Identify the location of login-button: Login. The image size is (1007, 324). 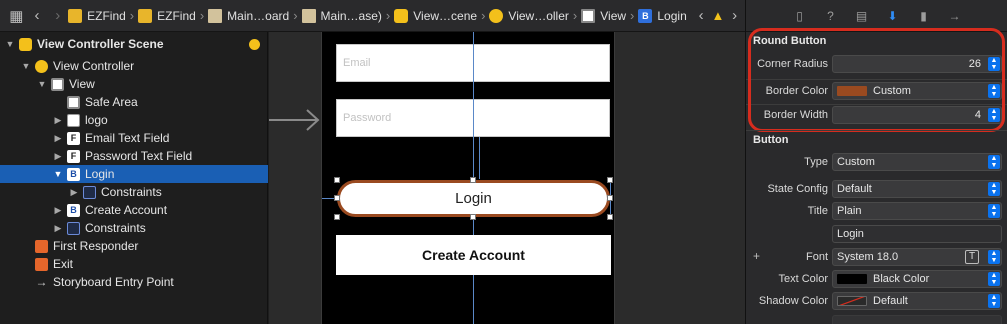
(473, 198).